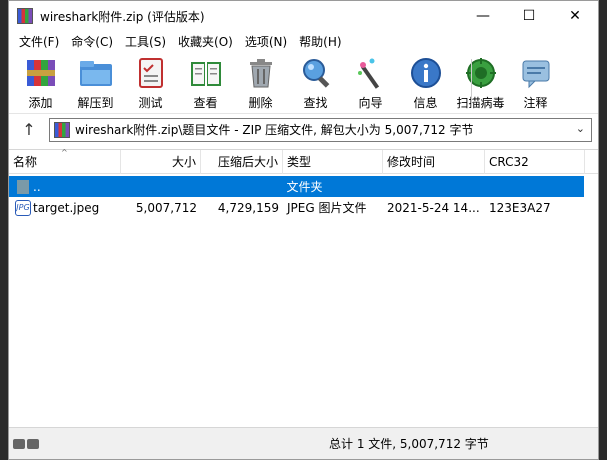  I want to click on list-item-parent-folder: .. 文件夹, so click(296, 186).